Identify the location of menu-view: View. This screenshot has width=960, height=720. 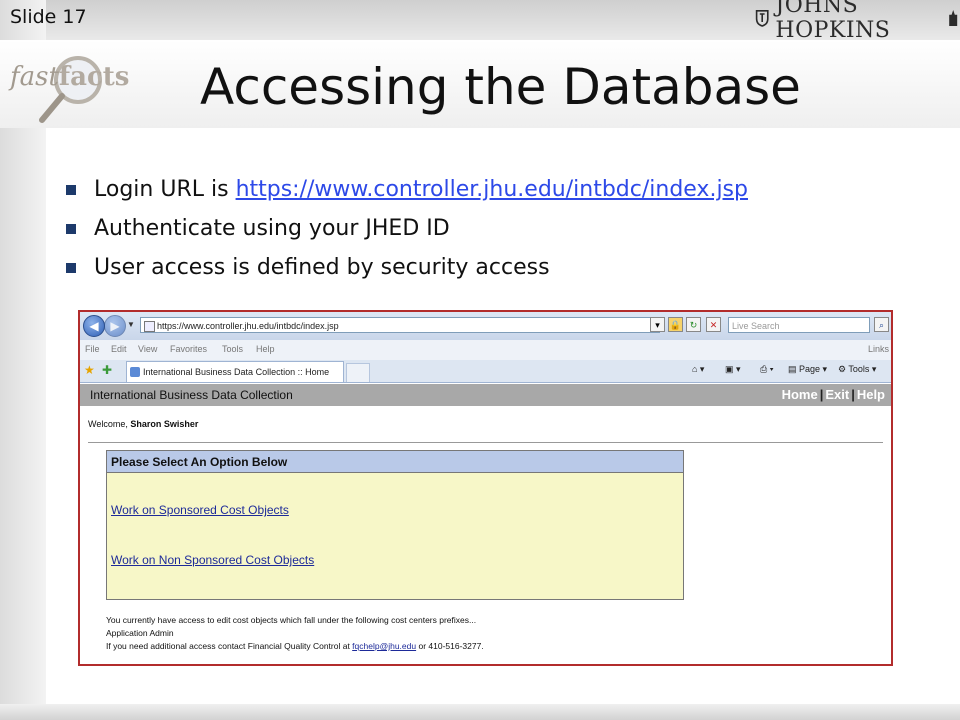
(147, 349).